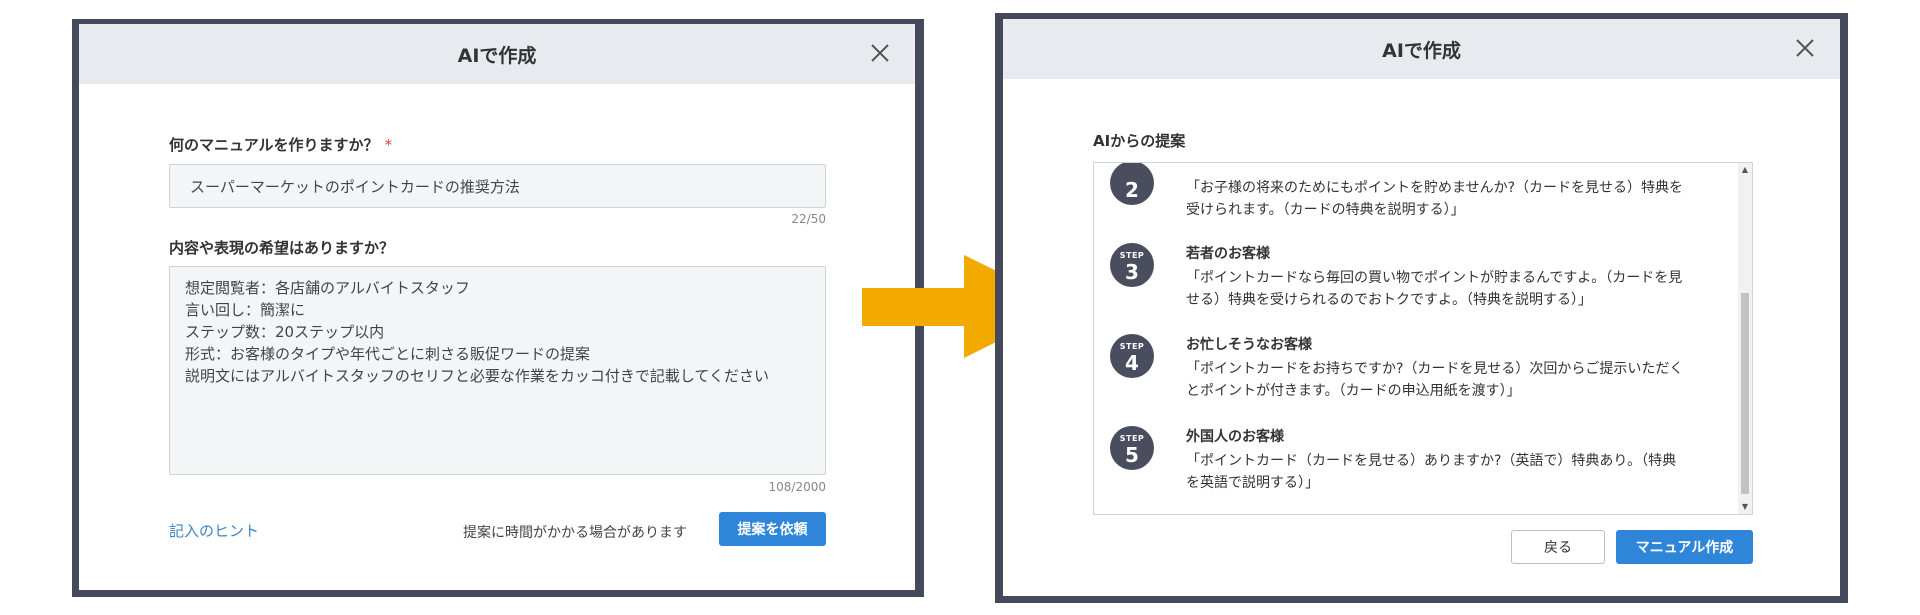  Describe the element at coordinates (1745, 507) in the screenshot. I see `scroll-down-icon: ▼` at that location.